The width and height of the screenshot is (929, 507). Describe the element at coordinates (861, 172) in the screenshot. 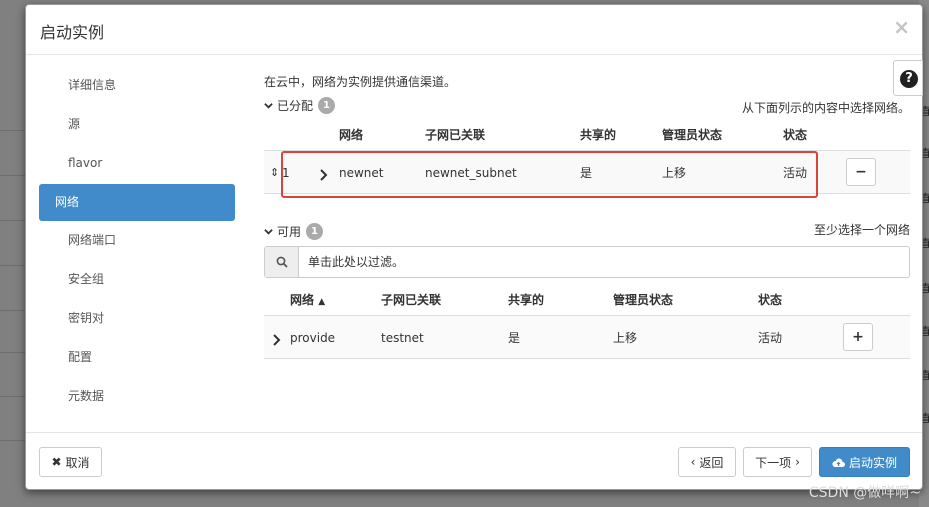

I see `deallocate-button: −` at that location.